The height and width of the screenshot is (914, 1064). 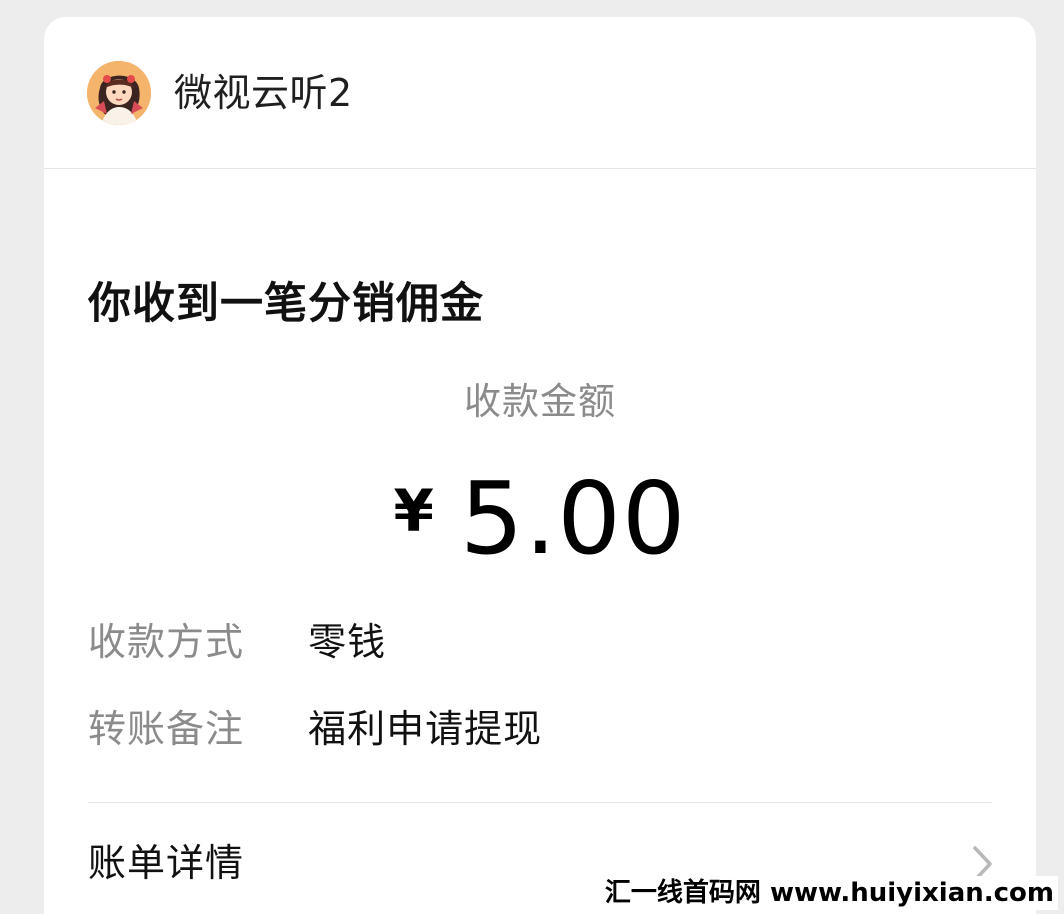 What do you see at coordinates (573, 518) in the screenshot?
I see `amount-value: 5.00` at bounding box center [573, 518].